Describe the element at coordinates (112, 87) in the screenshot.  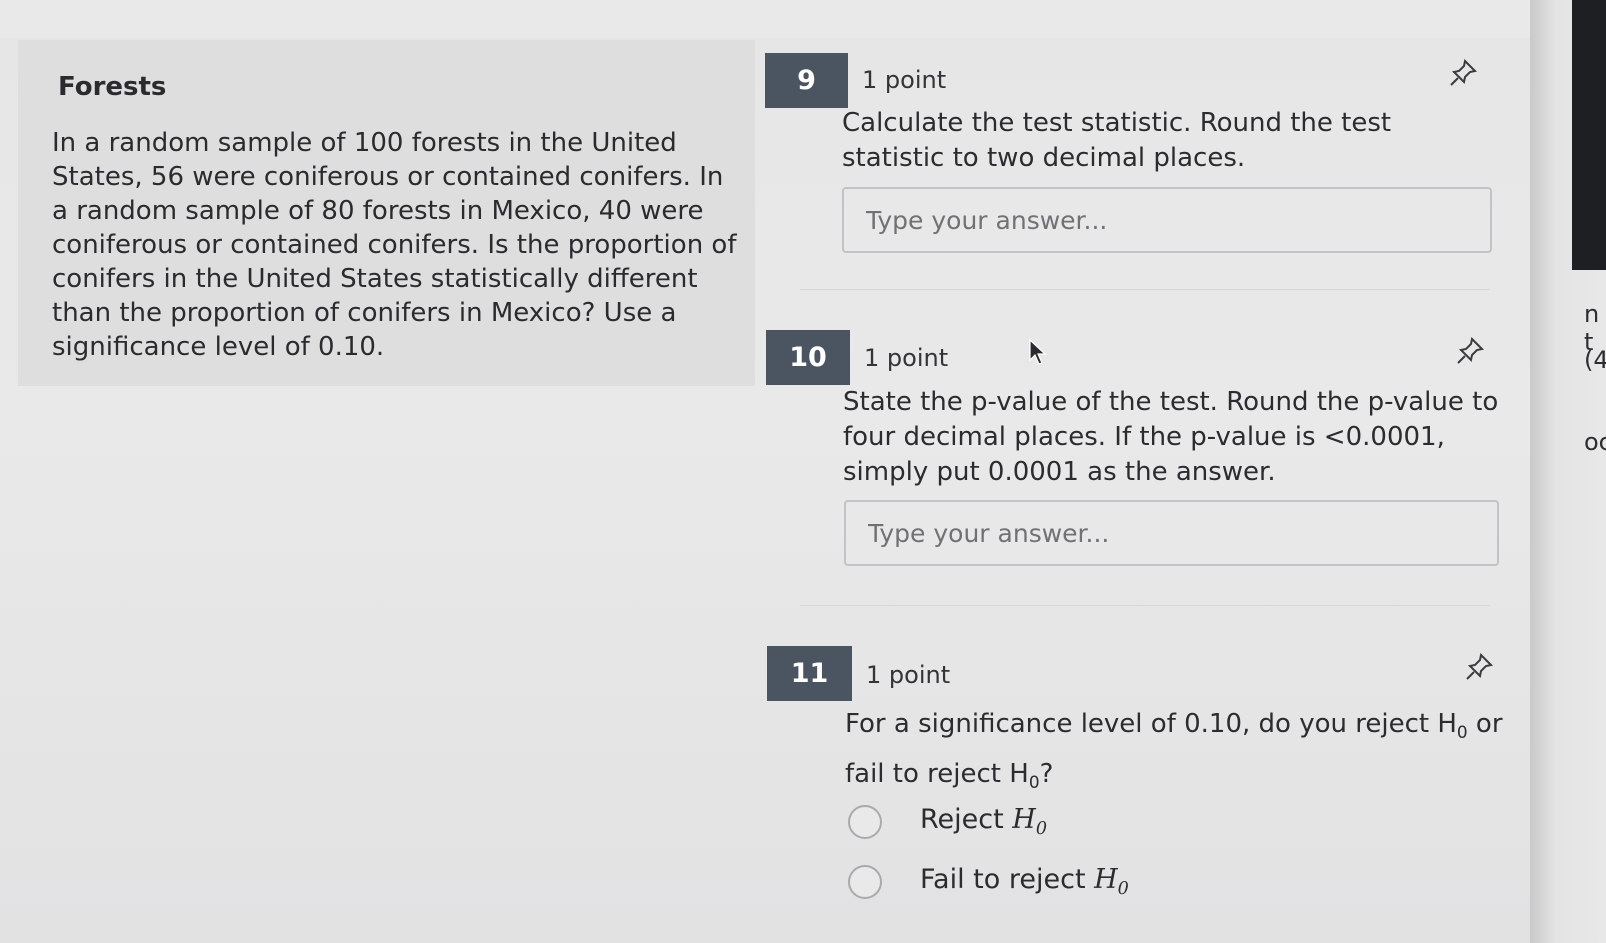
I see `passage-title: Forests` at that location.